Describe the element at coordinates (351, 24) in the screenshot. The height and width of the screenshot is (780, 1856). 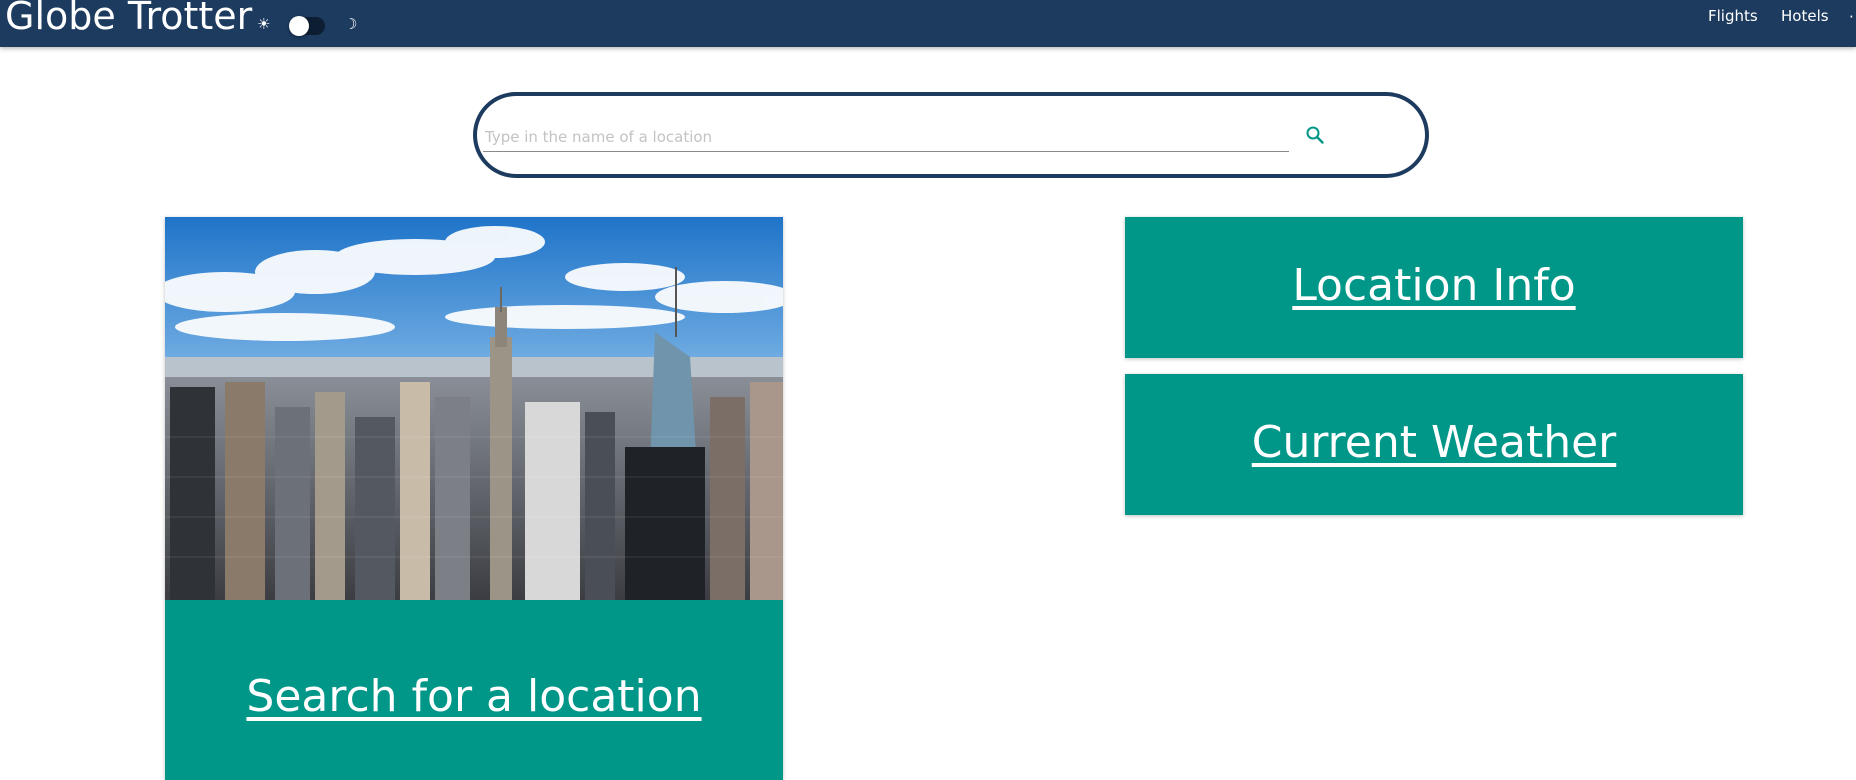
I see `moon-icon: ☽` at that location.